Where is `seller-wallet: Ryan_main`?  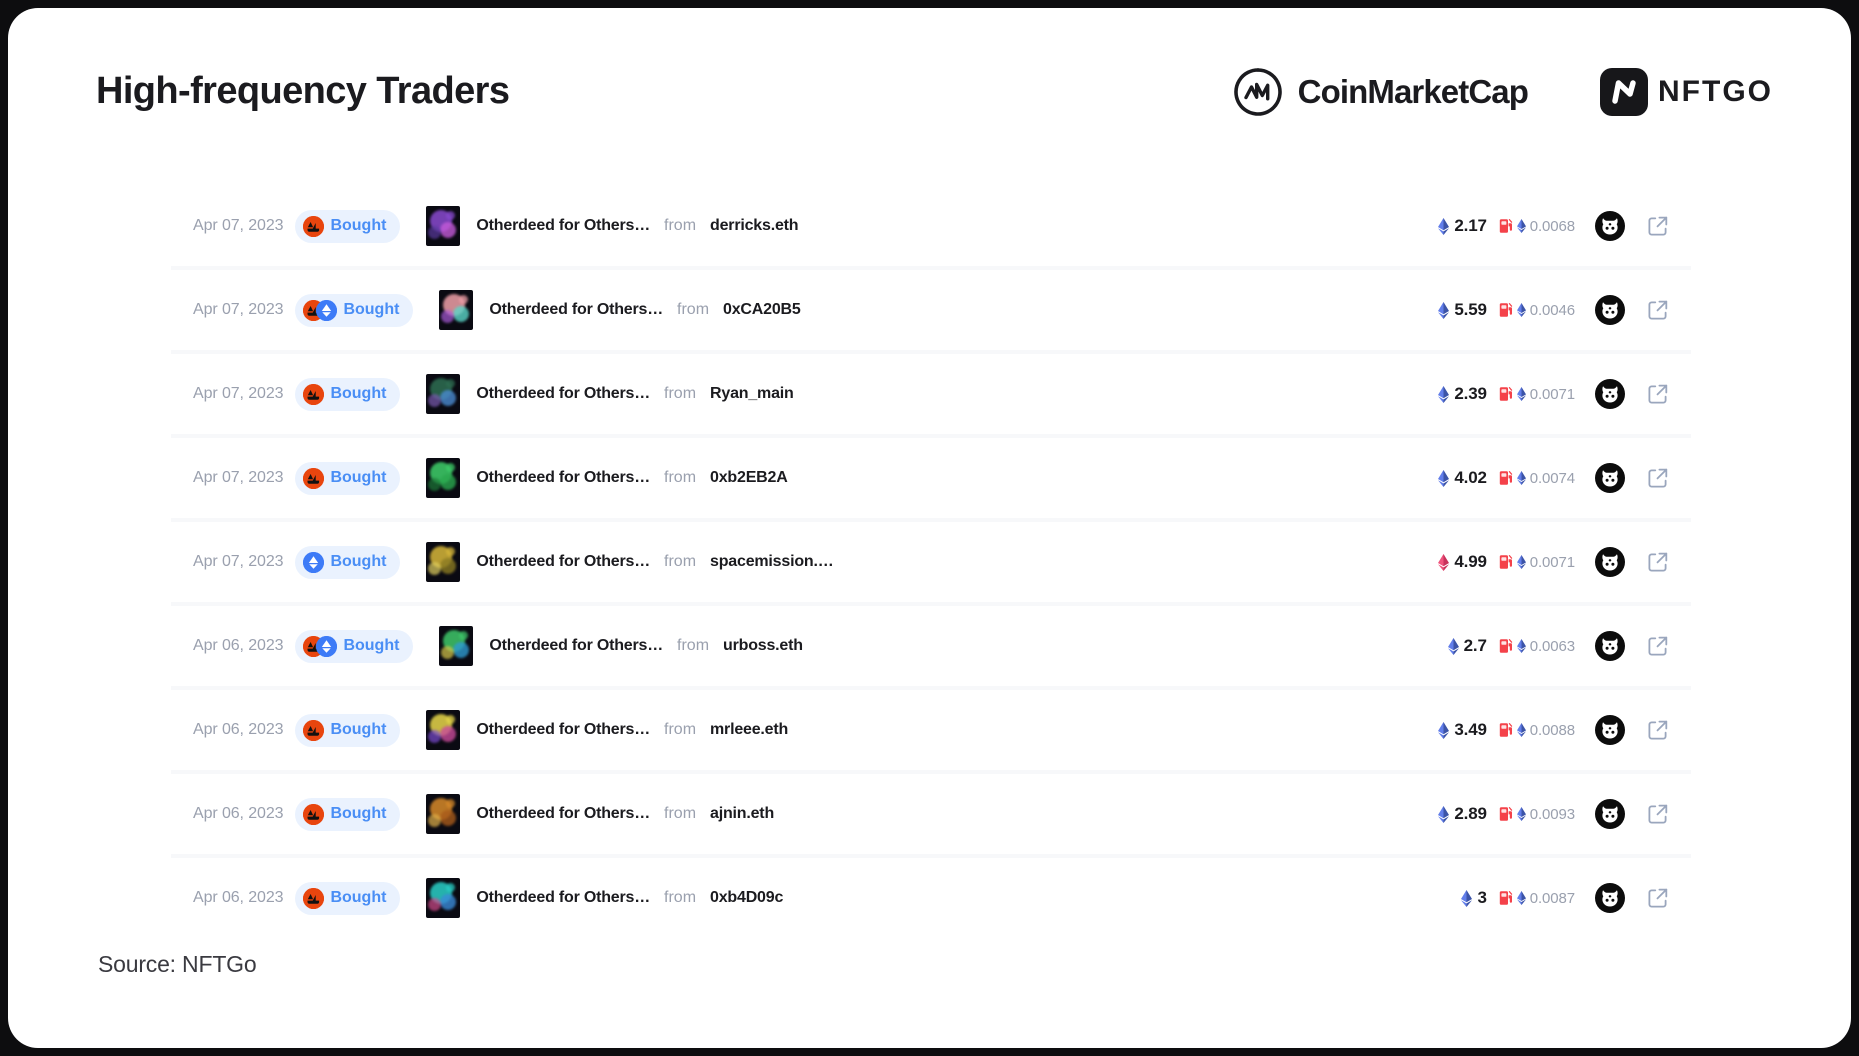 seller-wallet: Ryan_main is located at coordinates (752, 394).